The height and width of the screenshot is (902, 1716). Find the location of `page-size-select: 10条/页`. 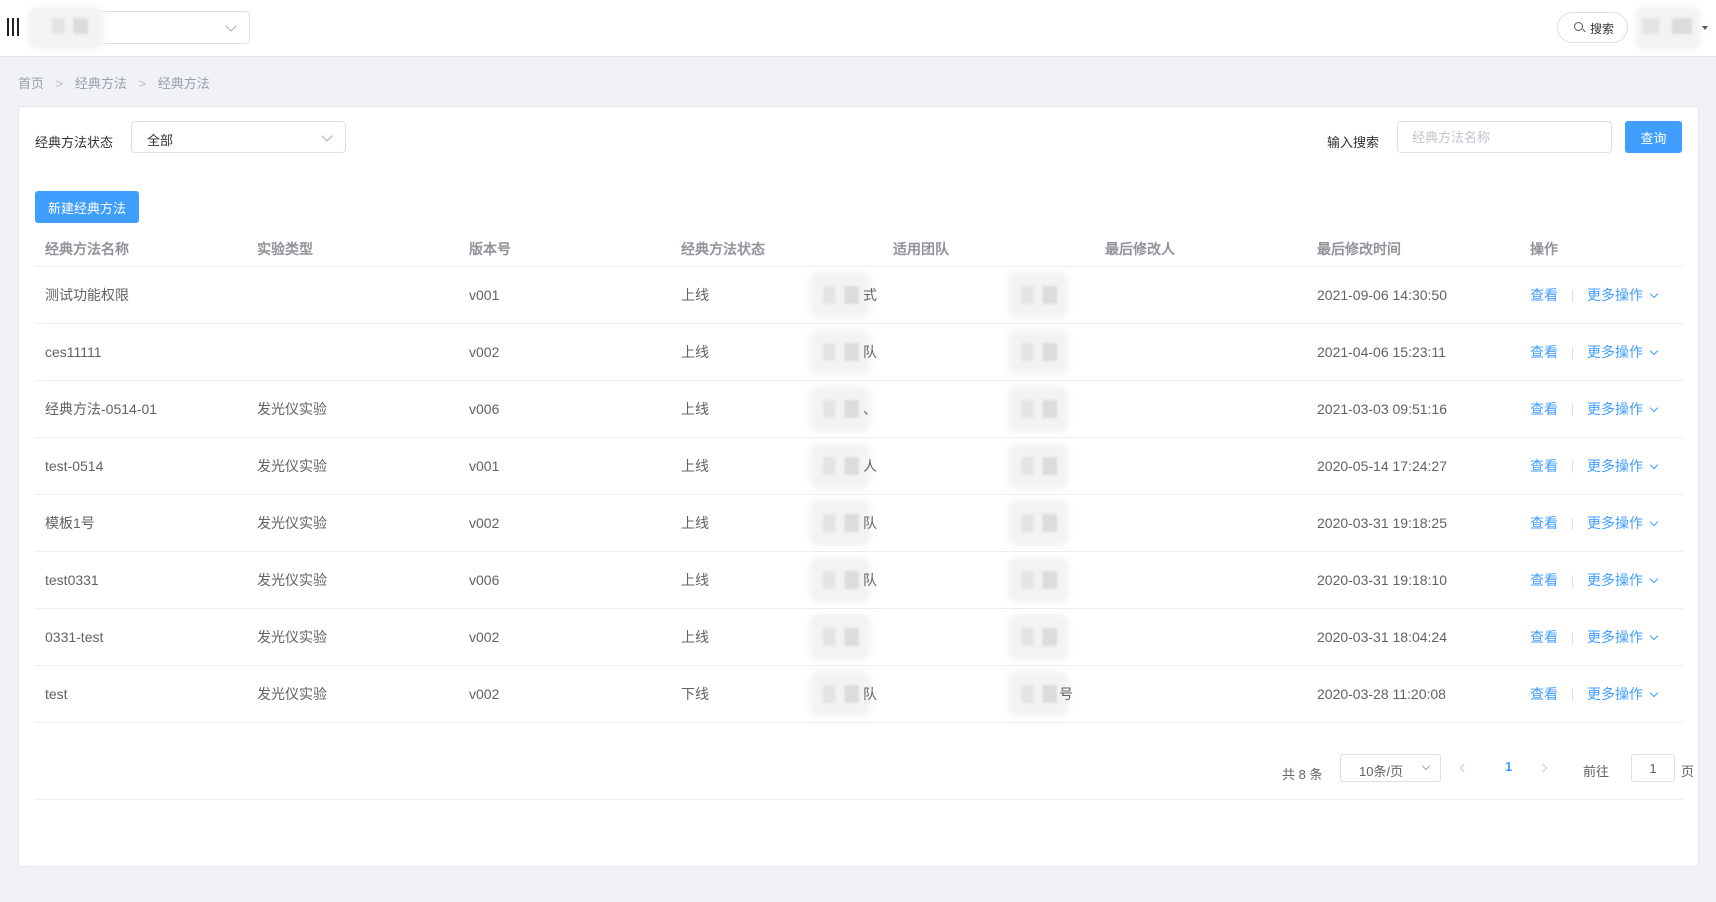

page-size-select: 10条/页 is located at coordinates (1390, 768).